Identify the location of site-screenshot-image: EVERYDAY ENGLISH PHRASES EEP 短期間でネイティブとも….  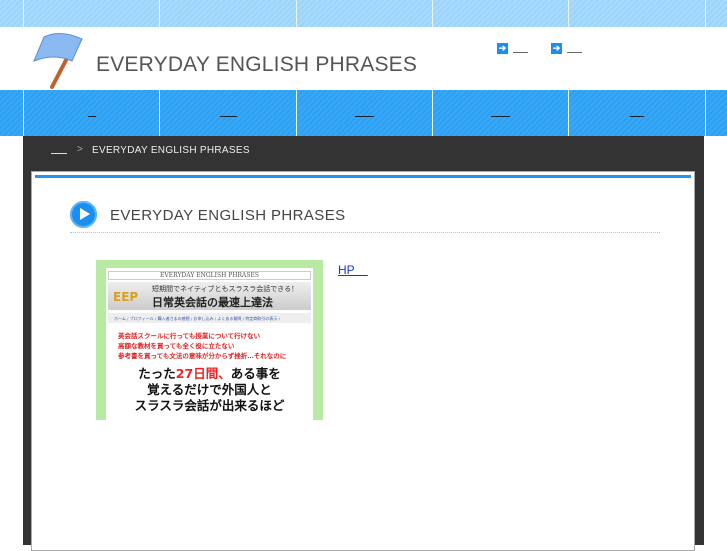
(209, 340).